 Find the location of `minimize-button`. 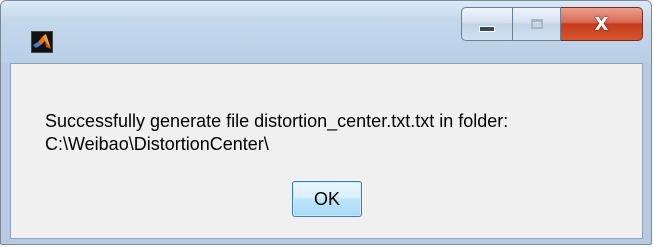

minimize-button is located at coordinates (487, 24).